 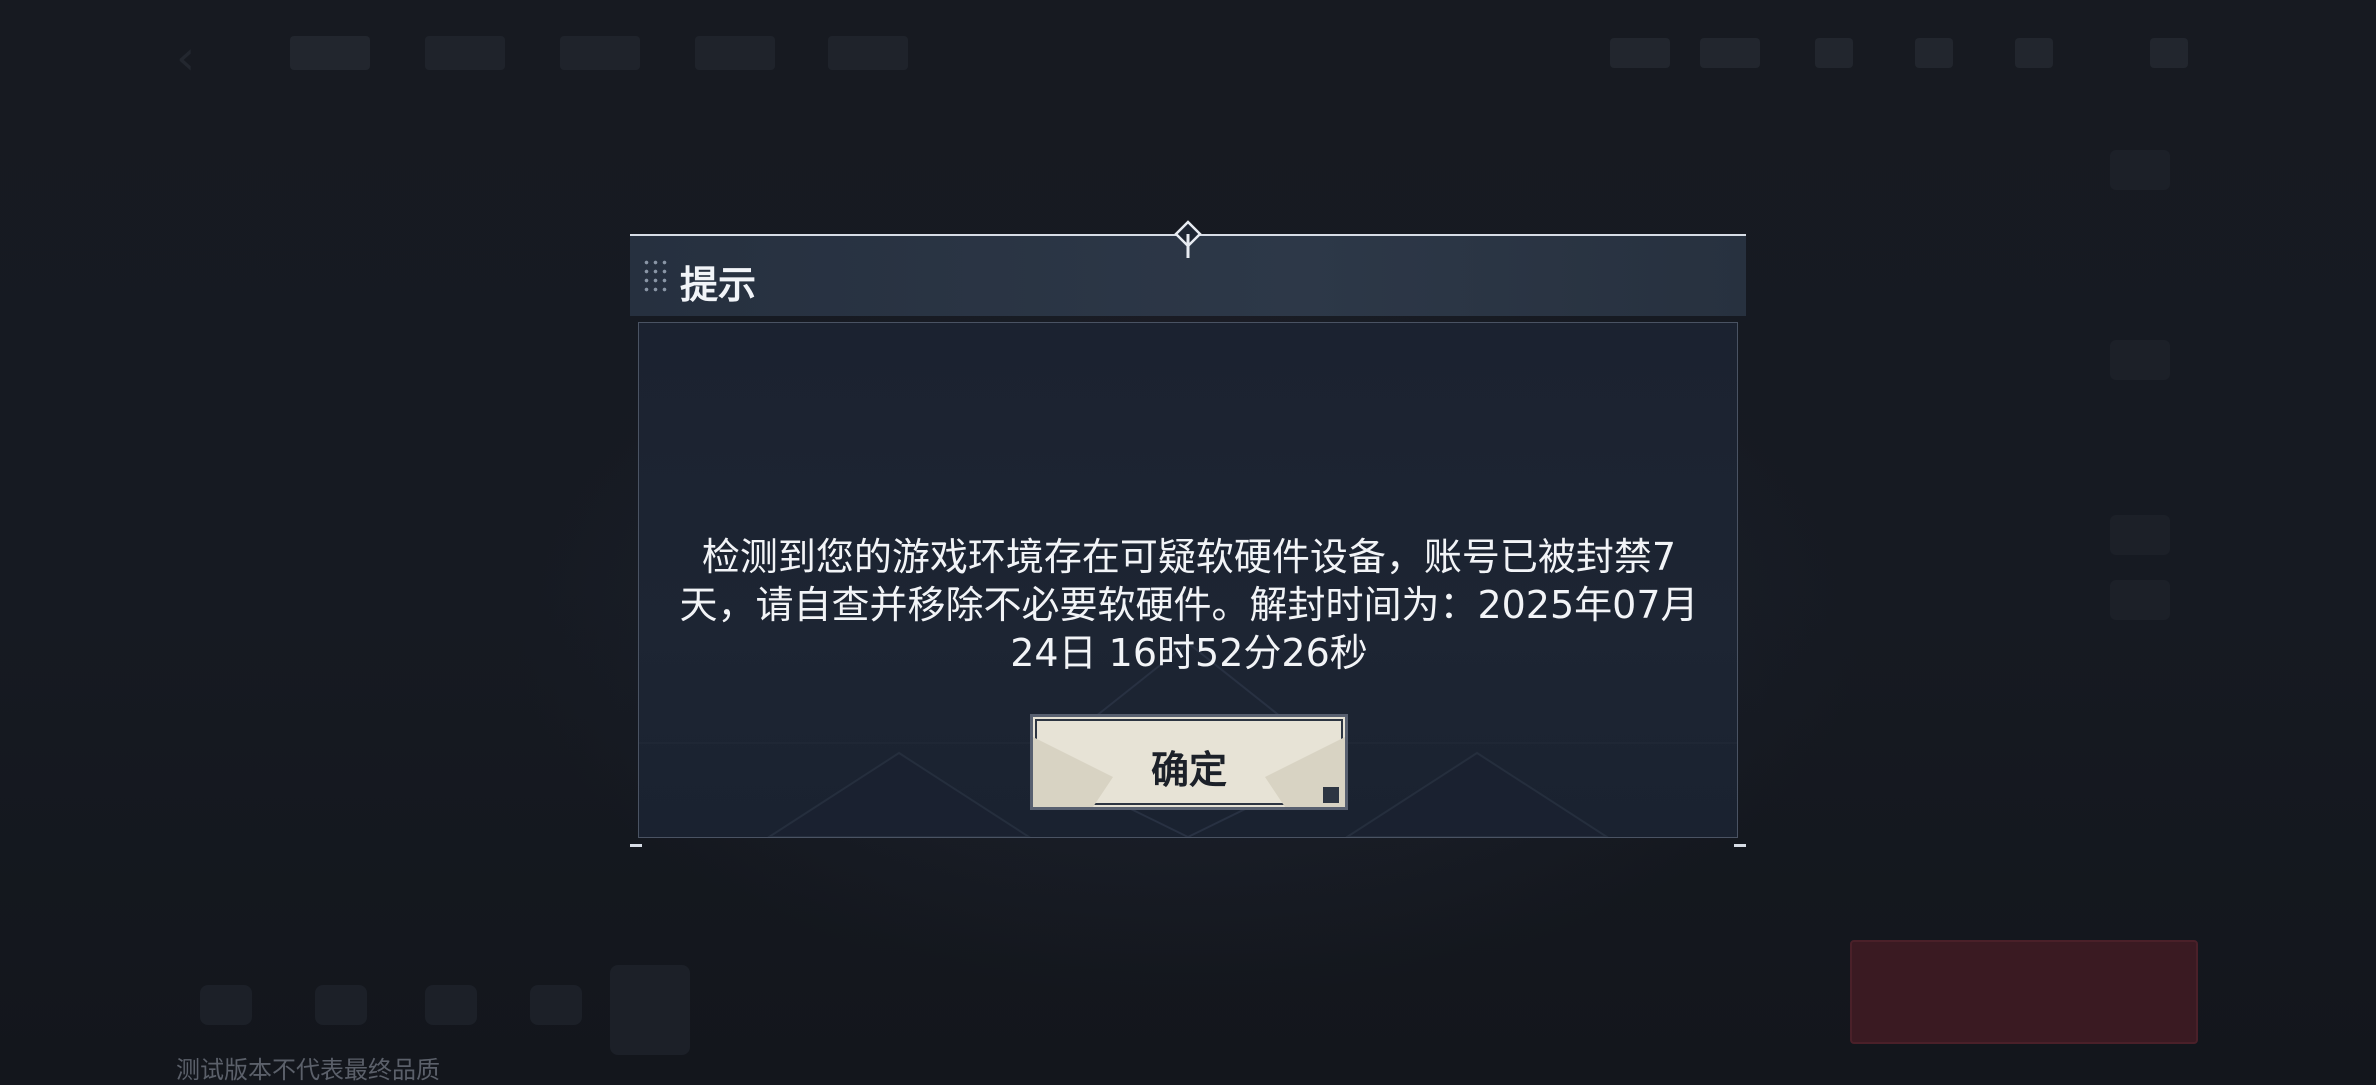 I want to click on start-match-button, so click(x=2024, y=992).